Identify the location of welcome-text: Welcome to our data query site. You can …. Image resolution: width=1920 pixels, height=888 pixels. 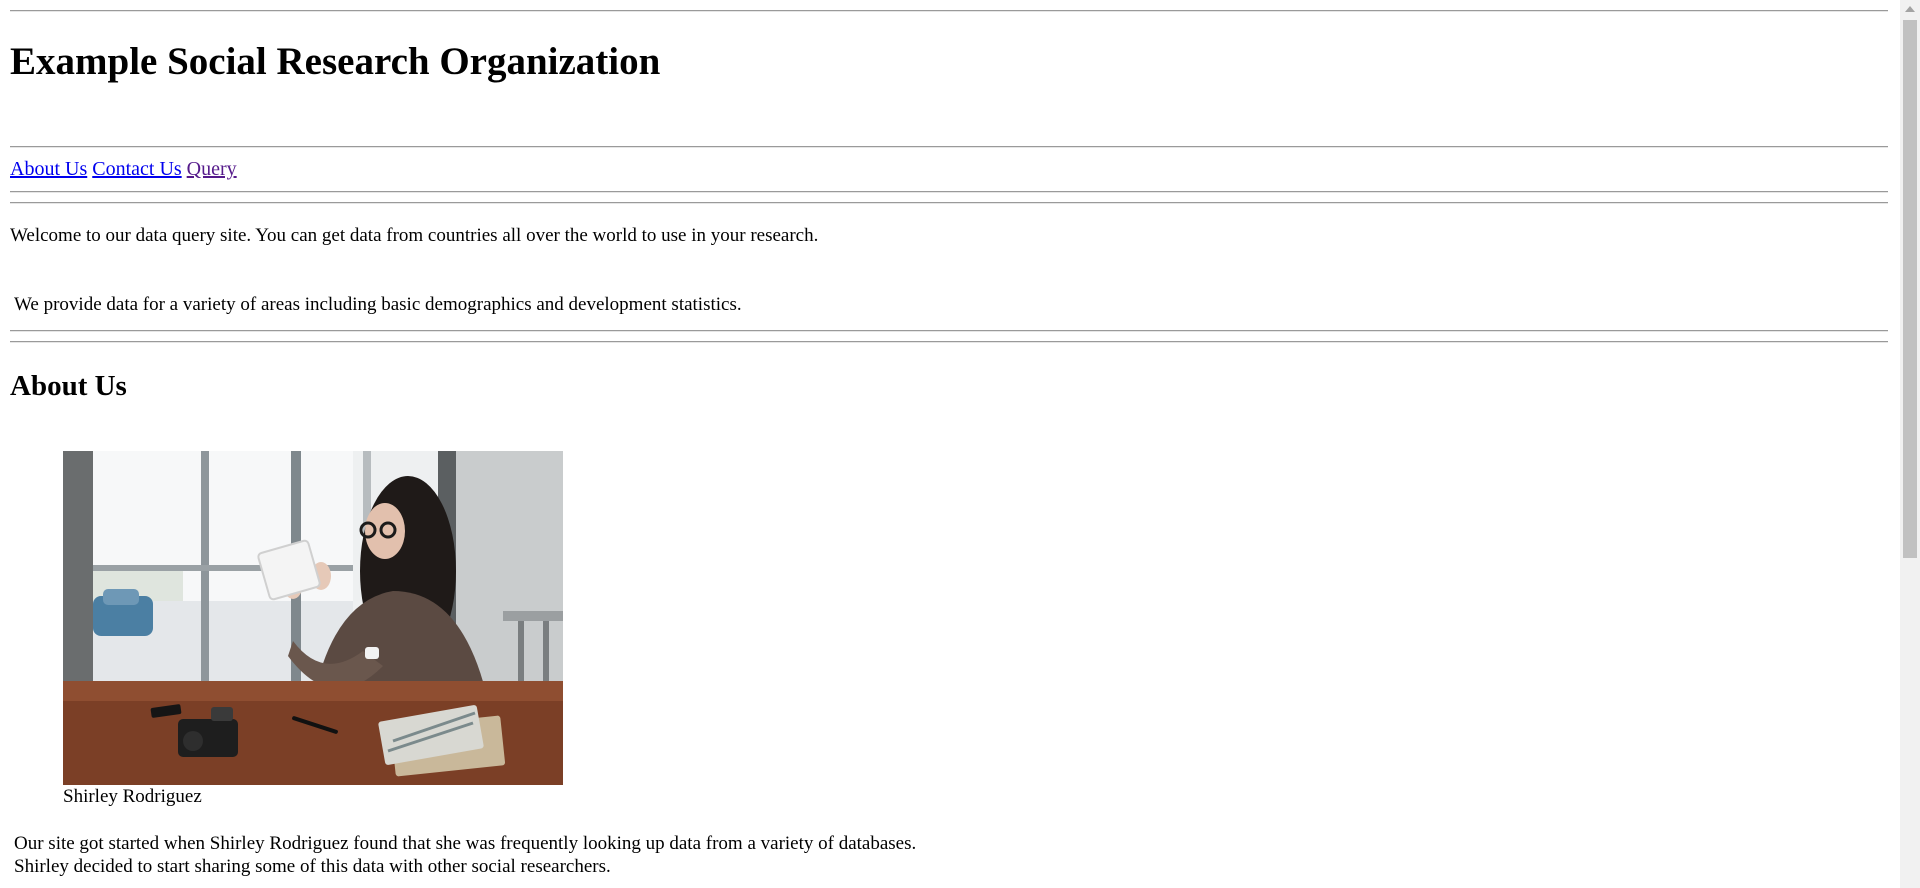
(414, 235).